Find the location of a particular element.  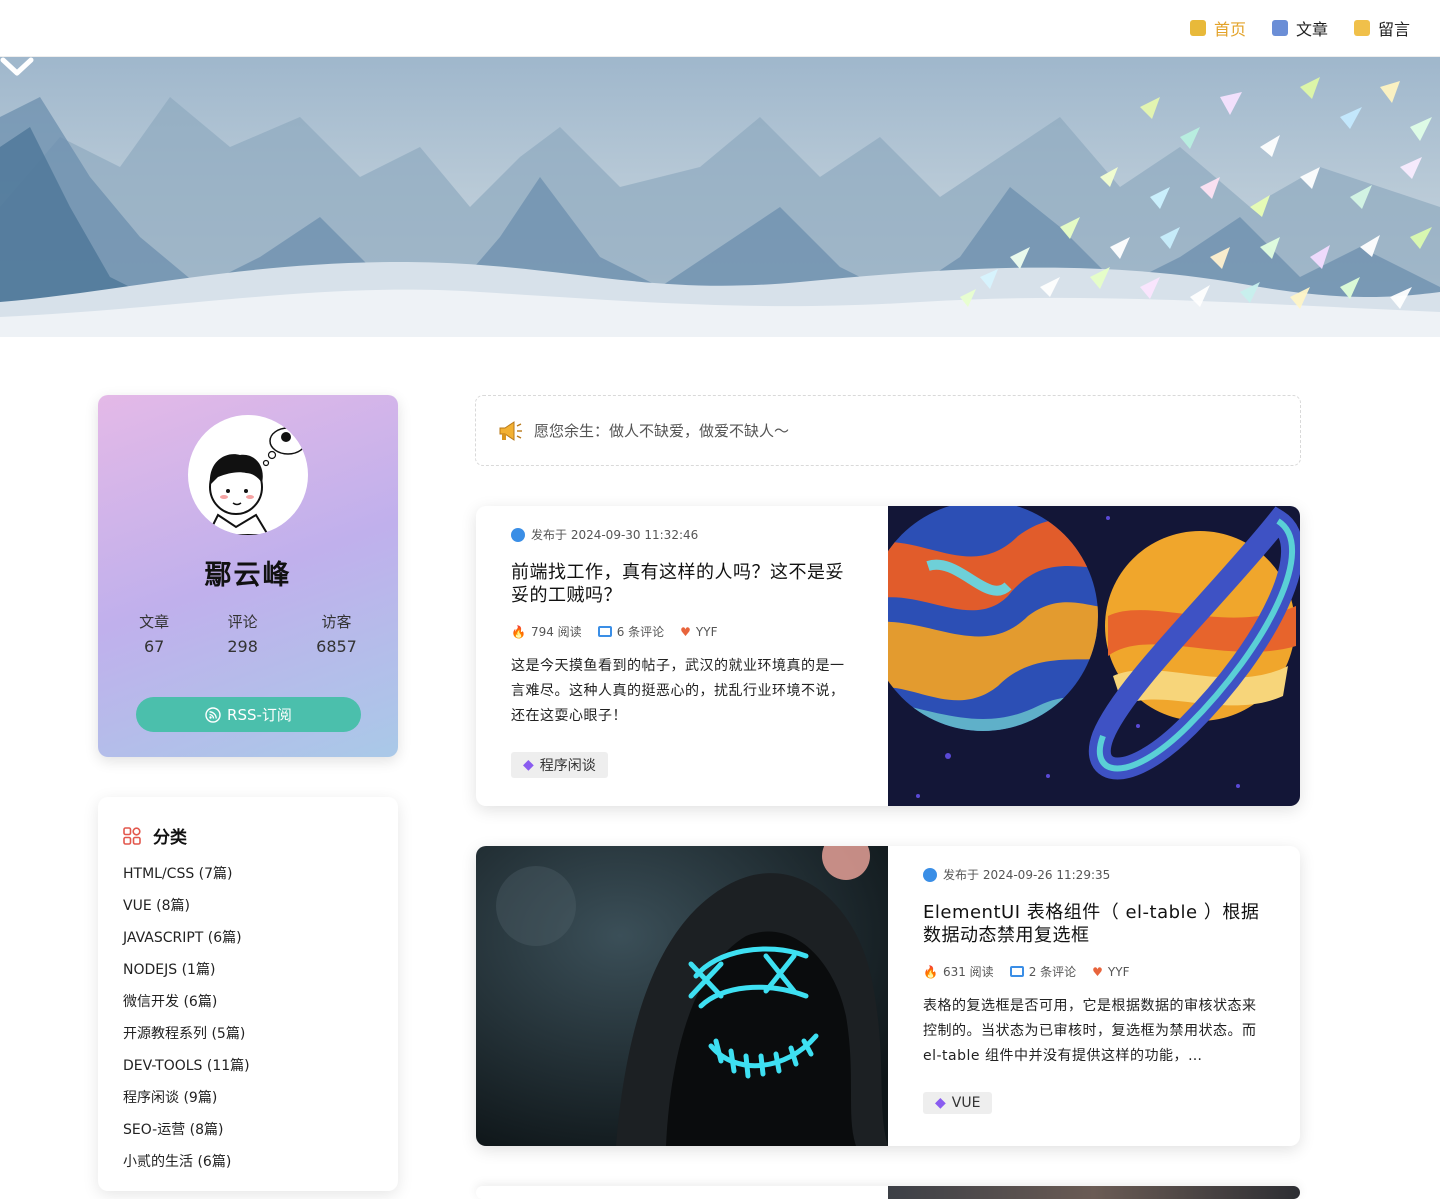

stat-label: 评论 is located at coordinates (242, 622).